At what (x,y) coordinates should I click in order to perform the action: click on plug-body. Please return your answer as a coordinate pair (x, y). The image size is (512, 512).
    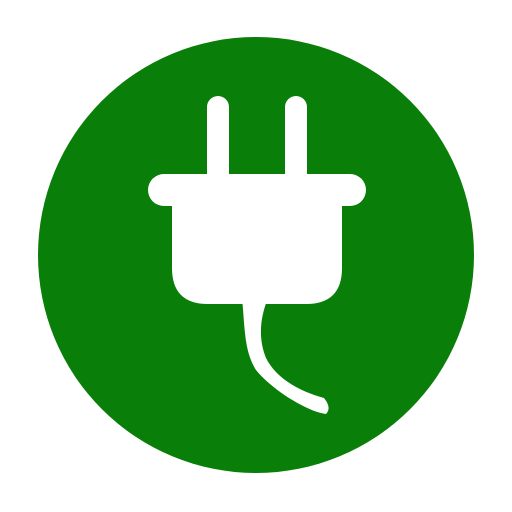
    Looking at the image, I should click on (257, 250).